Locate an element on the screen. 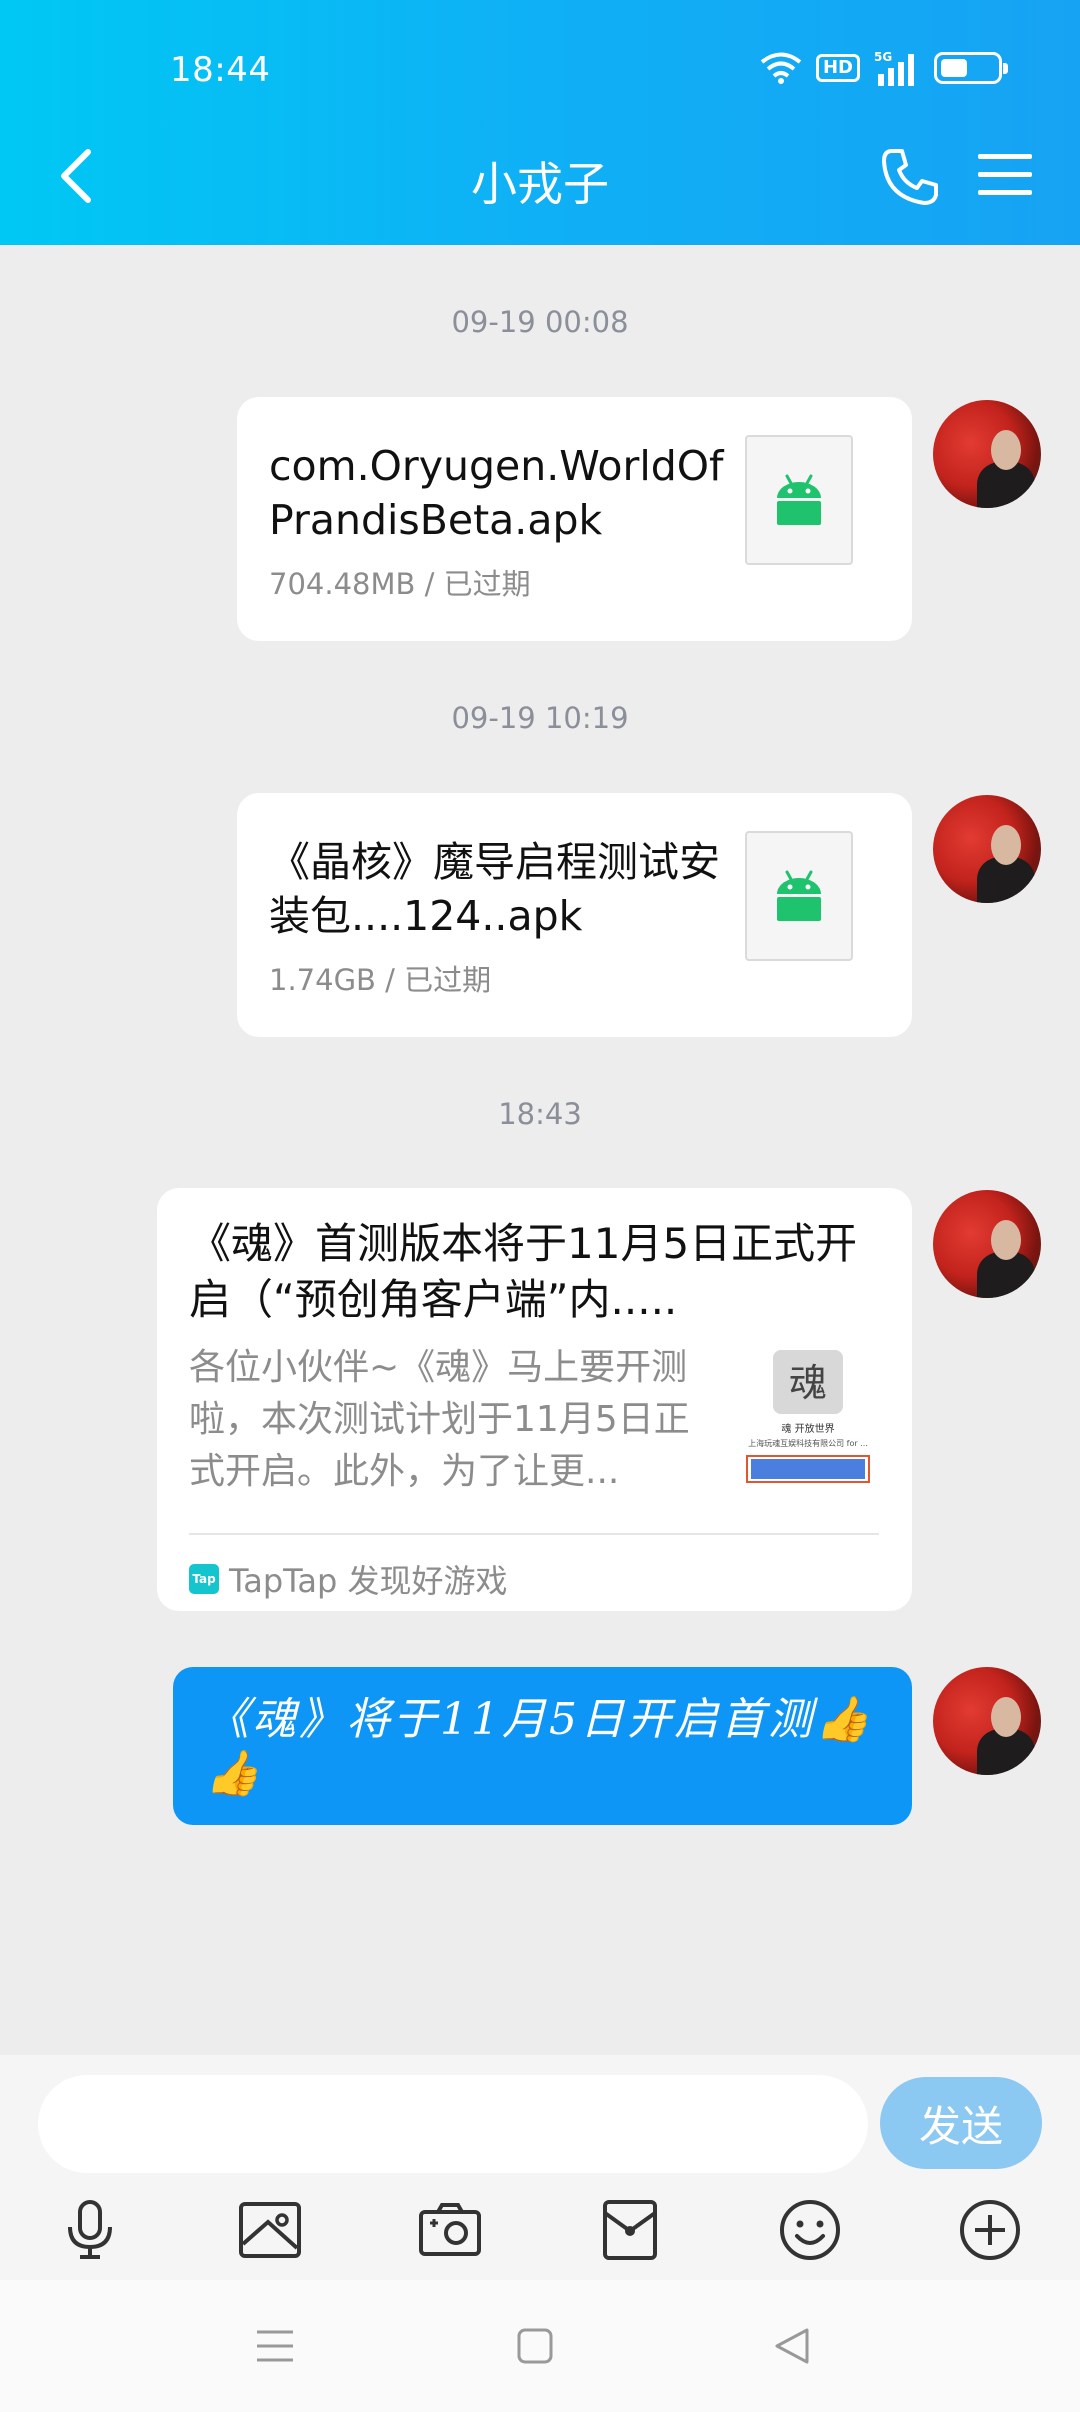 This screenshot has height=2412, width=1080. image-icon is located at coordinates (270, 2230).